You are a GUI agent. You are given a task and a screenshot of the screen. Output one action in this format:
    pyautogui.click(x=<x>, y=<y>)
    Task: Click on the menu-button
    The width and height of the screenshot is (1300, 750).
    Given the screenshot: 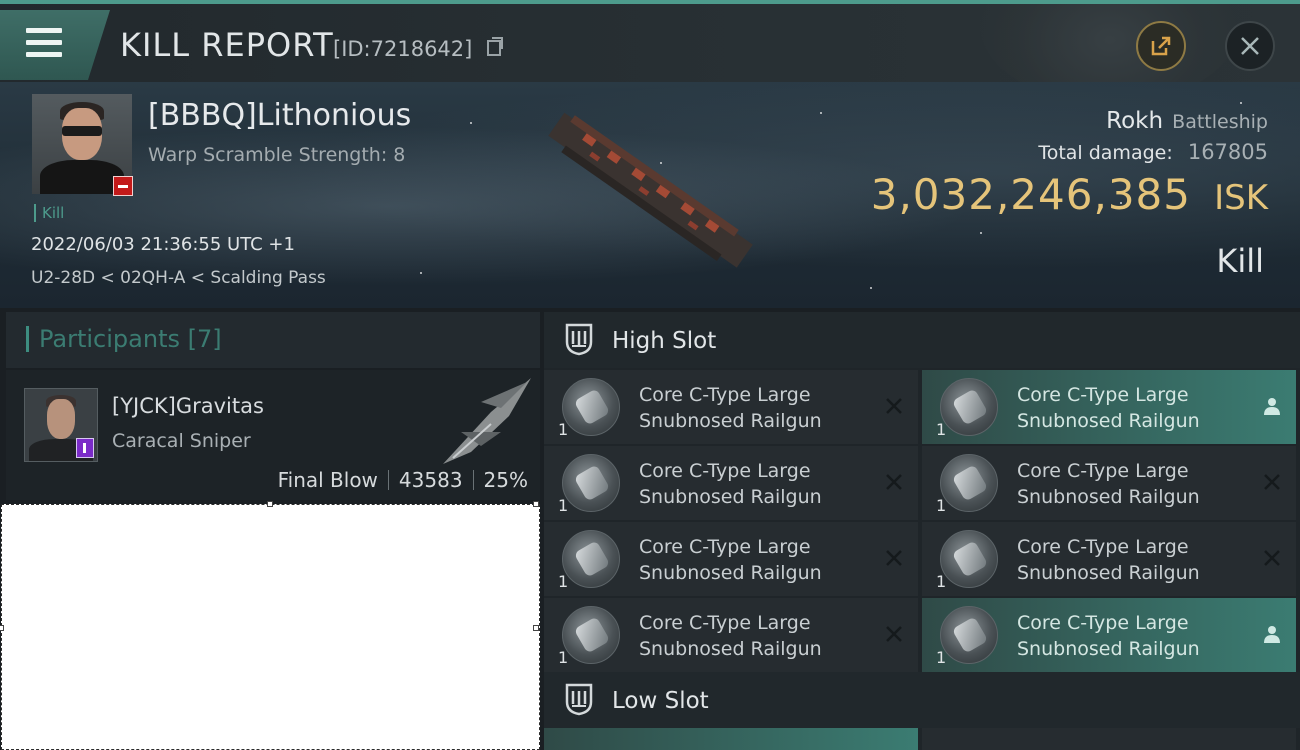 What is the action you would take?
    pyautogui.click(x=55, y=45)
    